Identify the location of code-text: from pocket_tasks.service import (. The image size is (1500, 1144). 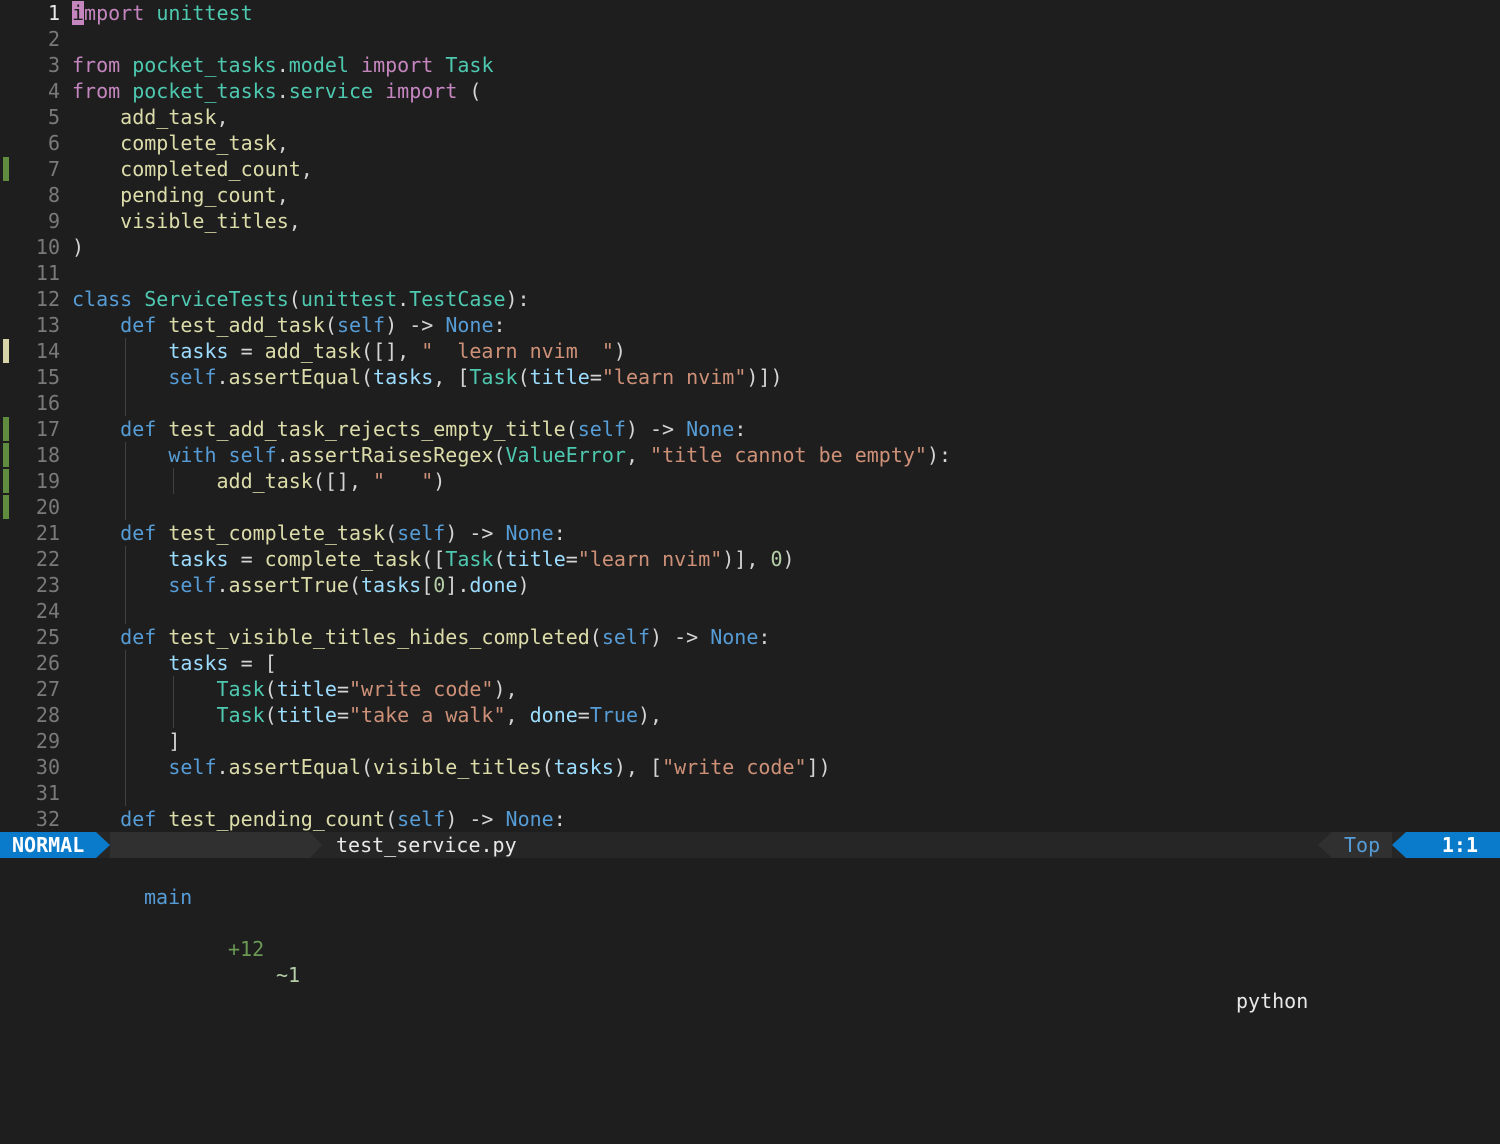
(276, 91).